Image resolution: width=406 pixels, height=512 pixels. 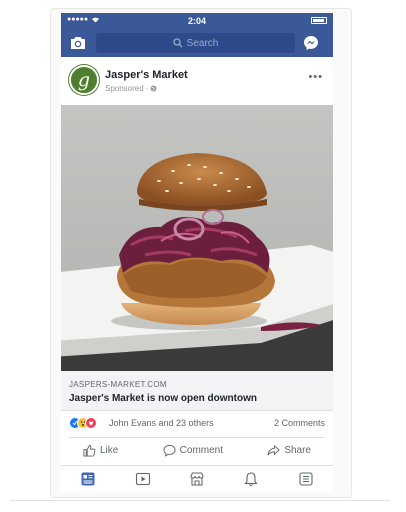 I want to click on video-icon, so click(x=142, y=479).